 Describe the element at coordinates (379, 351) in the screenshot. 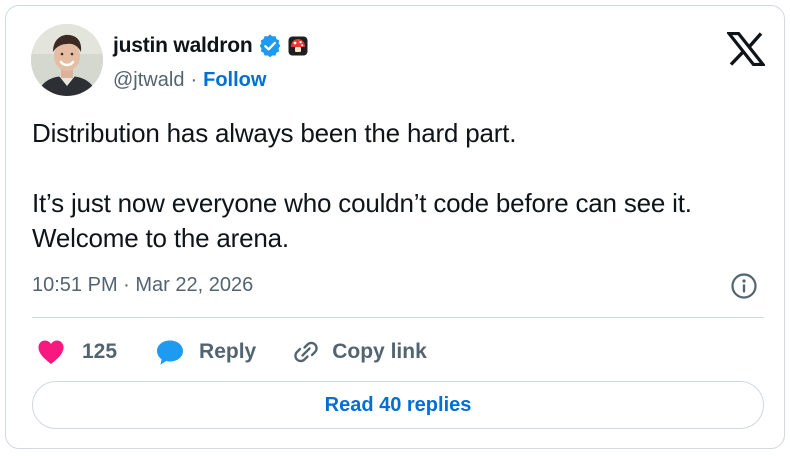

I see `copy-link-label: Copy link` at that location.